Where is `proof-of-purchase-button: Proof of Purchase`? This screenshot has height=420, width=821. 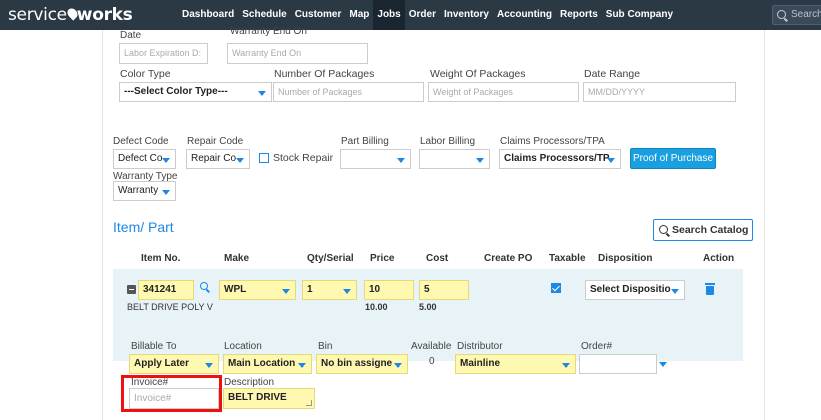
proof-of-purchase-button: Proof of Purchase is located at coordinates (673, 158).